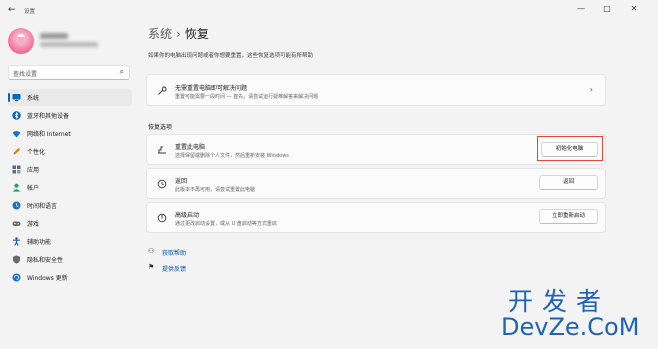  Describe the element at coordinates (70, 187) in the screenshot. I see `sidebar-item-accounts: 帐户` at that location.